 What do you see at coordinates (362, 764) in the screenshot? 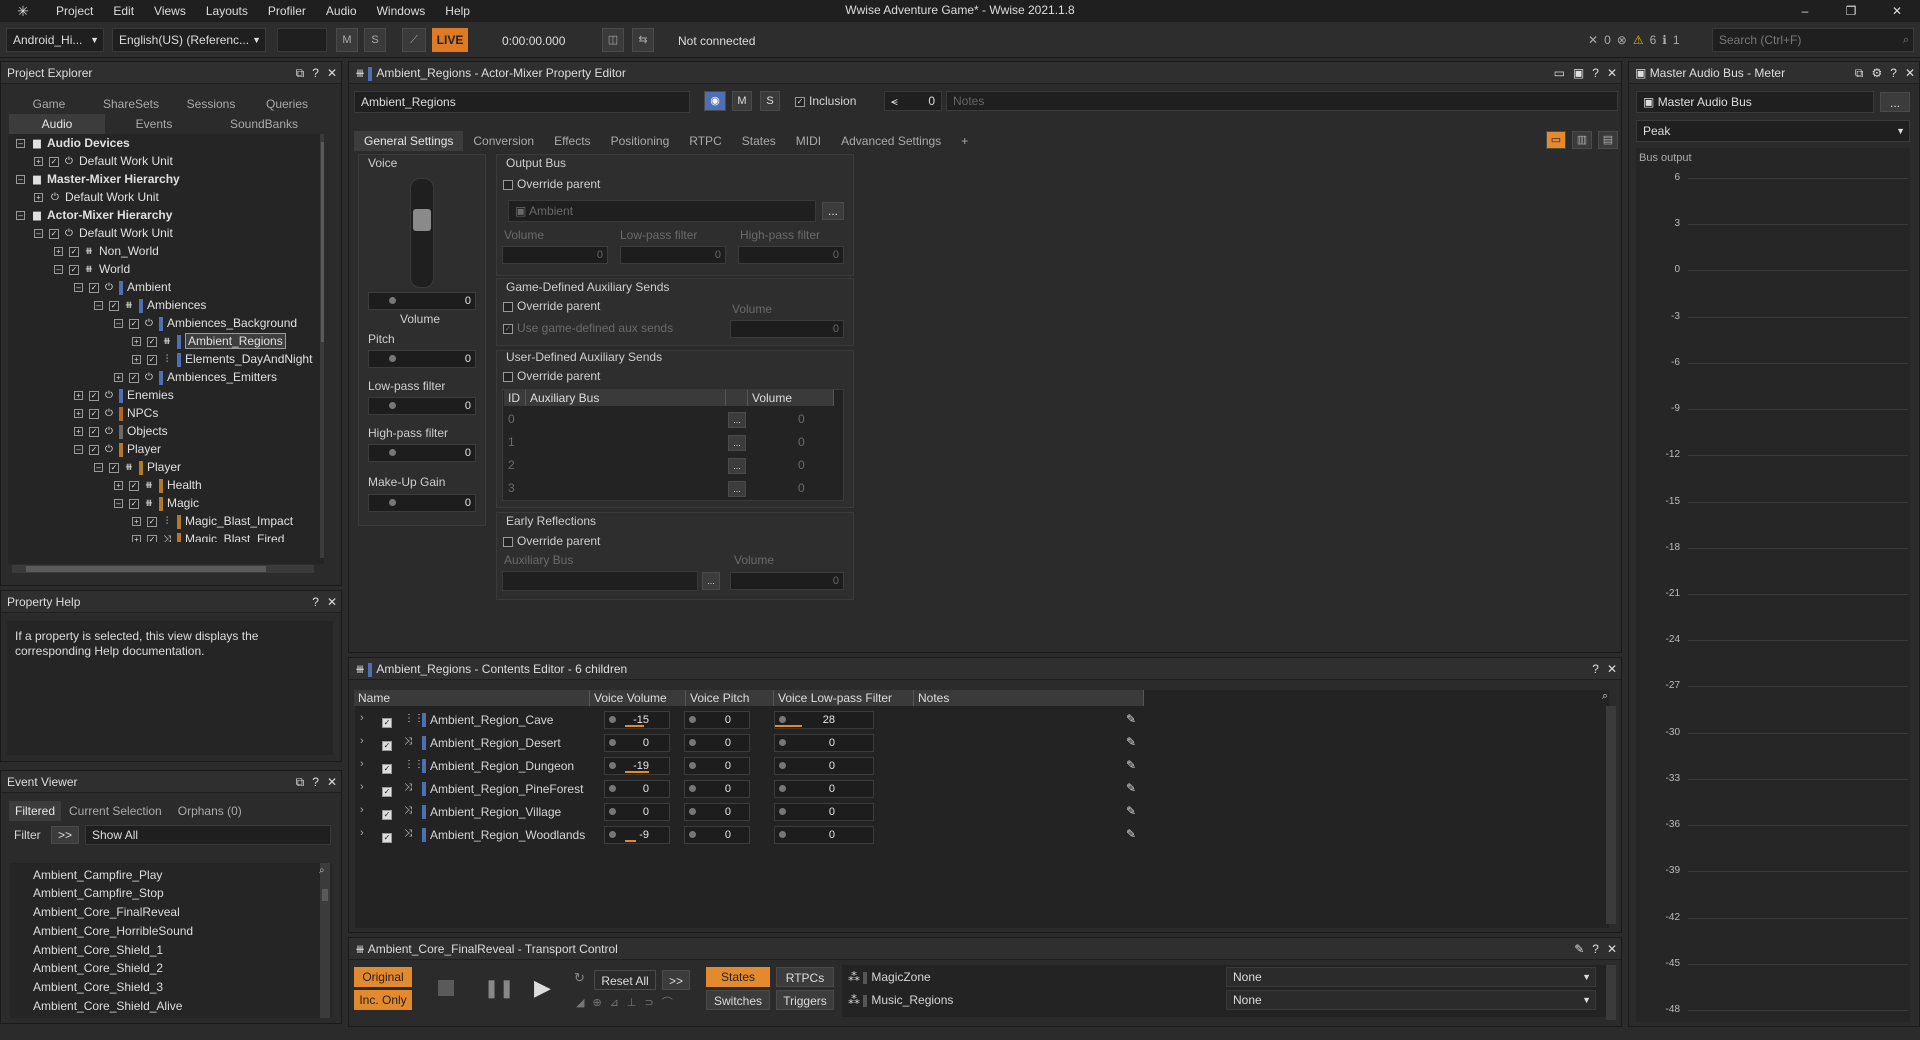
I see `expand-icon: ›` at bounding box center [362, 764].